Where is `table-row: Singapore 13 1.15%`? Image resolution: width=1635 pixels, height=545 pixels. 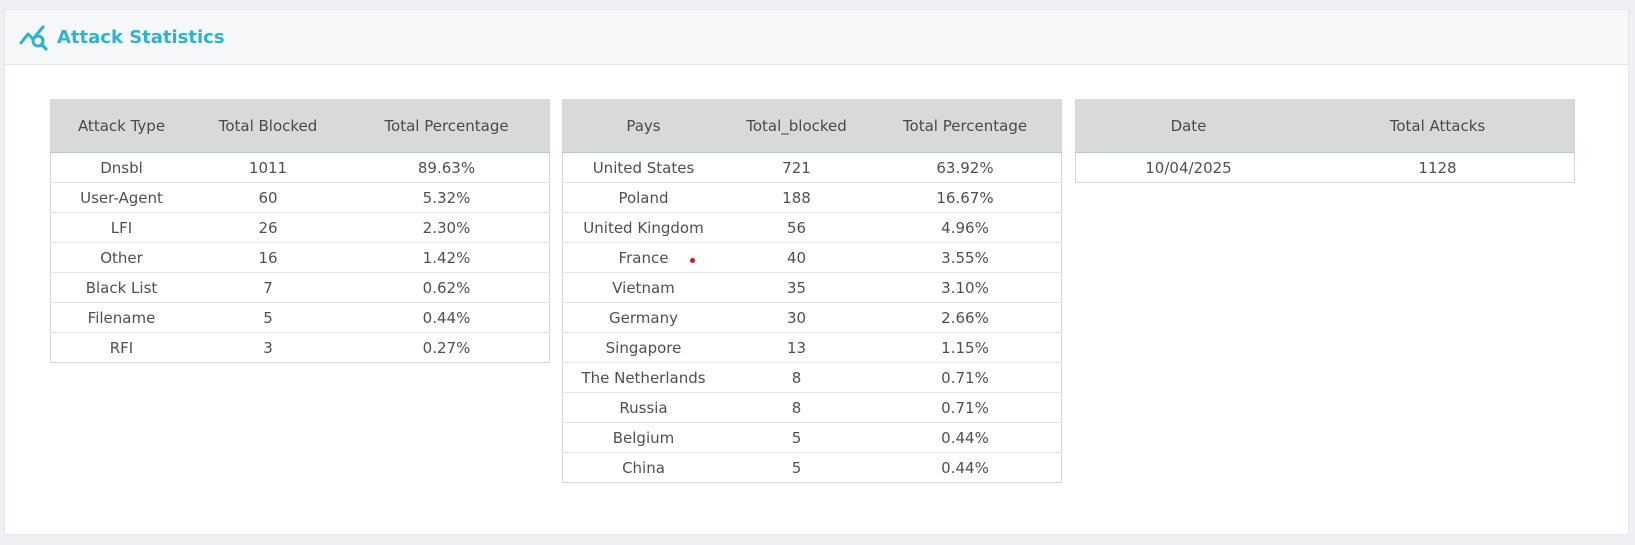
table-row: Singapore 13 1.15% is located at coordinates (812, 347).